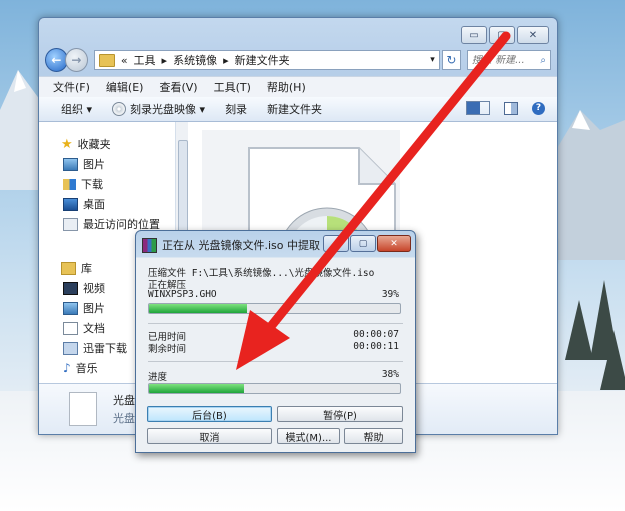  Describe the element at coordinates (336, 243) in the screenshot. I see `dialog-minimize-button: ▁` at that location.